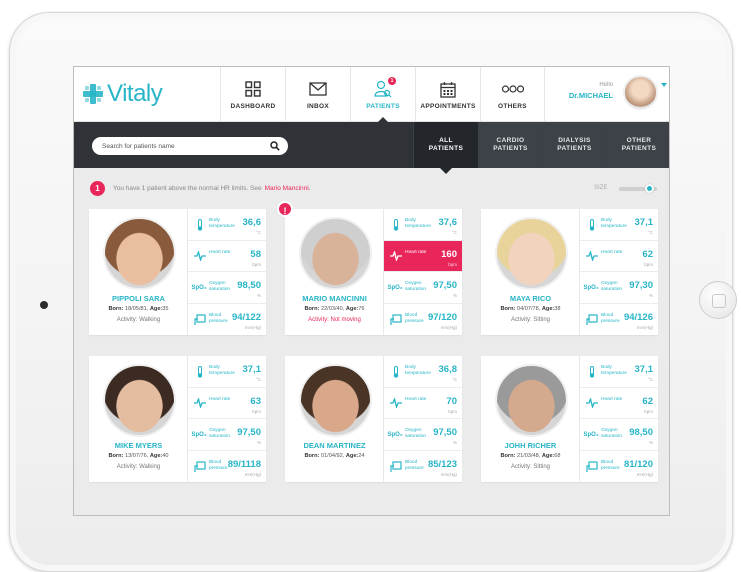 The height and width of the screenshot is (572, 741). What do you see at coordinates (664, 85) in the screenshot?
I see `chevron-down-icon` at bounding box center [664, 85].